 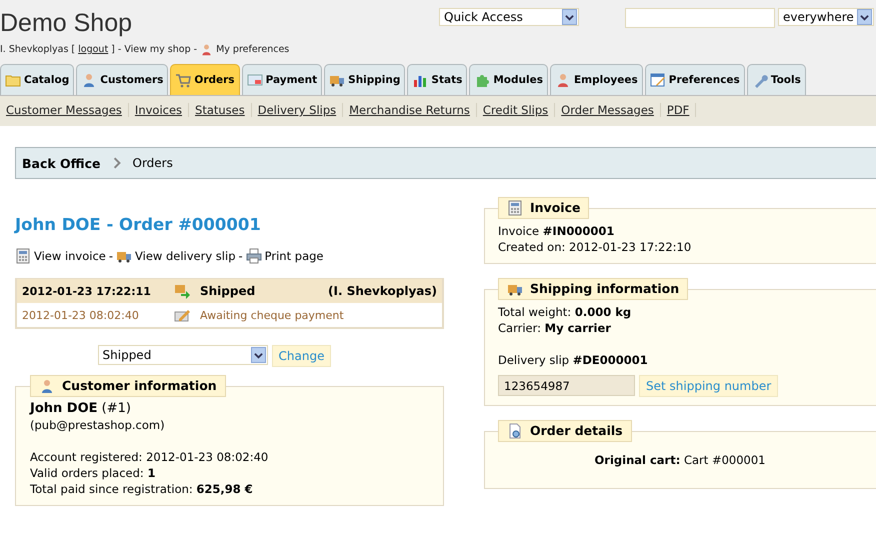 What do you see at coordinates (576, 431) in the screenshot?
I see `panel-title: Order details` at bounding box center [576, 431].